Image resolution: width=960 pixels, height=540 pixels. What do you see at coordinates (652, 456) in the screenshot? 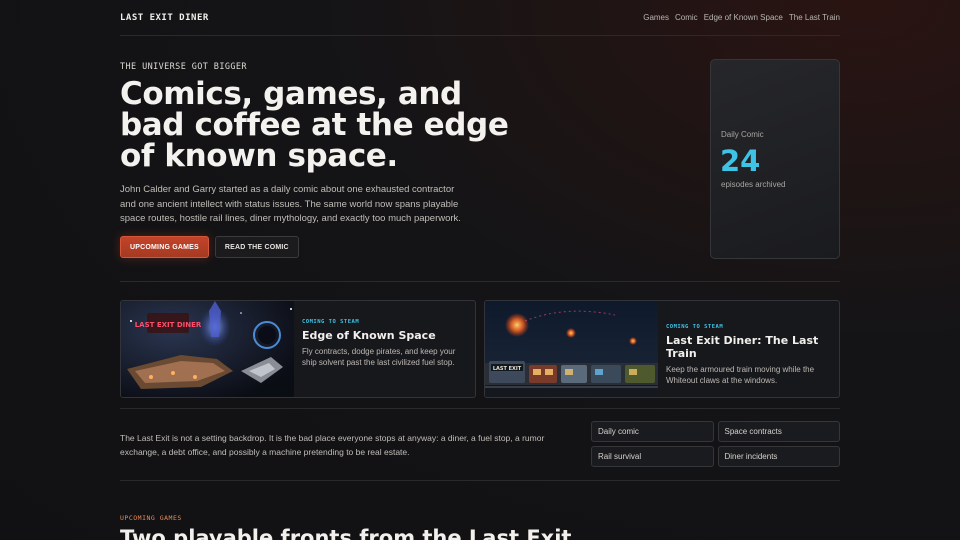
I see `chip-rail-survival: Rail survival` at bounding box center [652, 456].